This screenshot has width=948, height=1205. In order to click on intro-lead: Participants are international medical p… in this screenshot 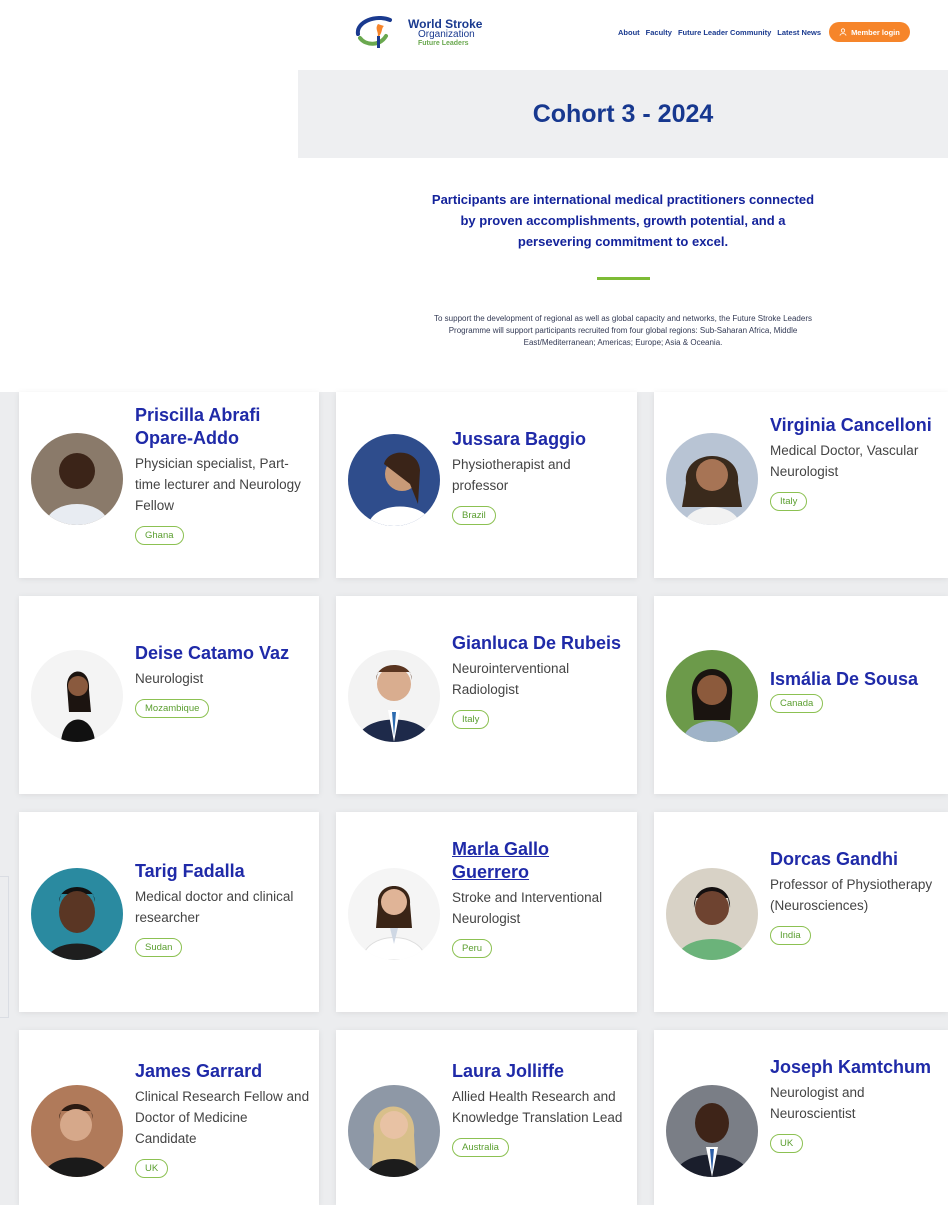, I will do `click(623, 220)`.